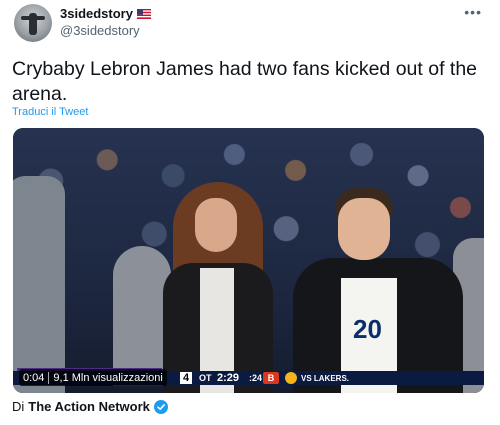 The image size is (500, 425). What do you see at coordinates (49, 377) in the screenshot?
I see `divider` at bounding box center [49, 377].